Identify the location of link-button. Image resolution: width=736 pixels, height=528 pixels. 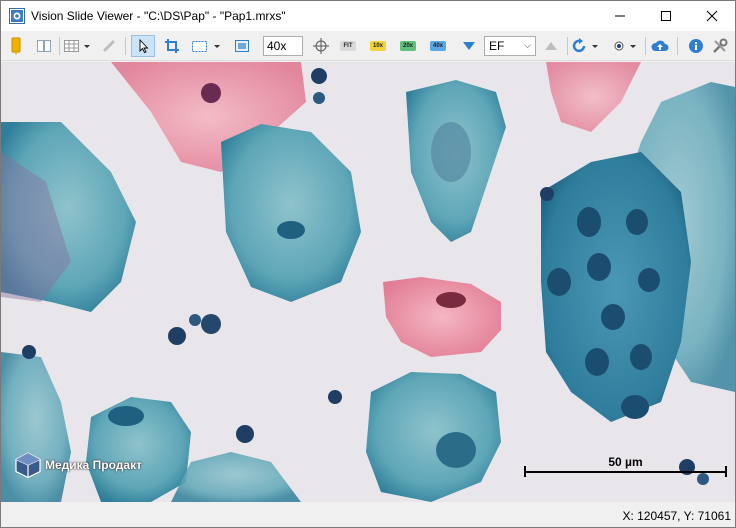
(109, 46).